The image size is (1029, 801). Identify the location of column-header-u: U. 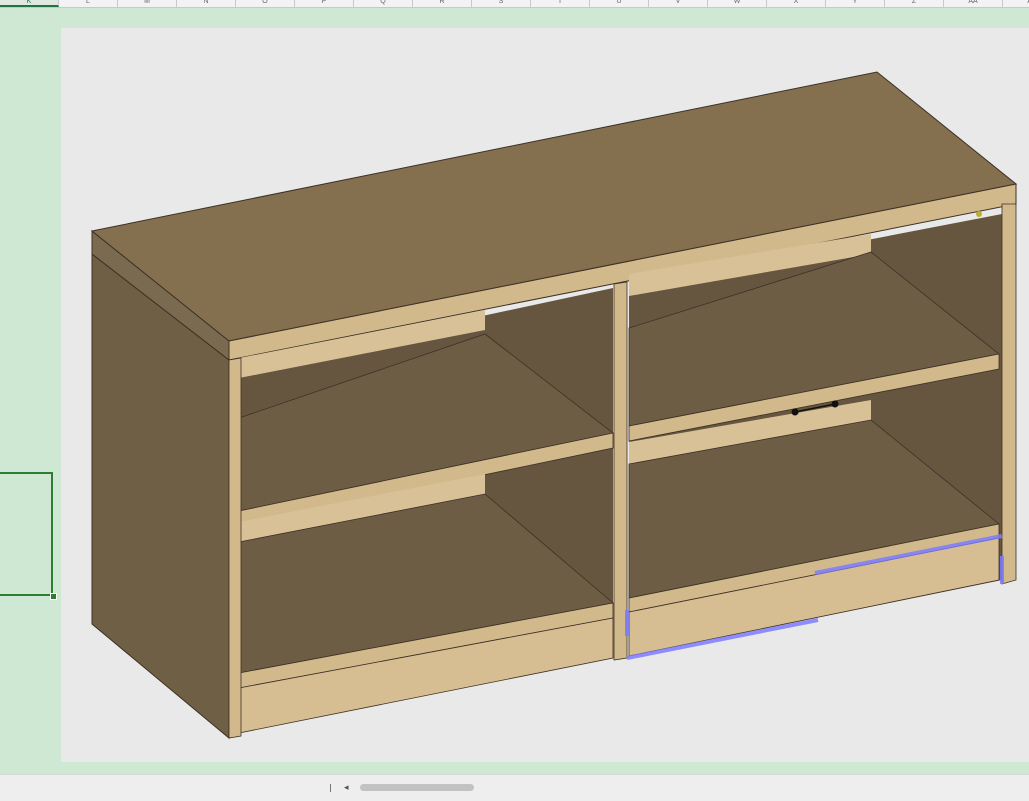
(619, 3).